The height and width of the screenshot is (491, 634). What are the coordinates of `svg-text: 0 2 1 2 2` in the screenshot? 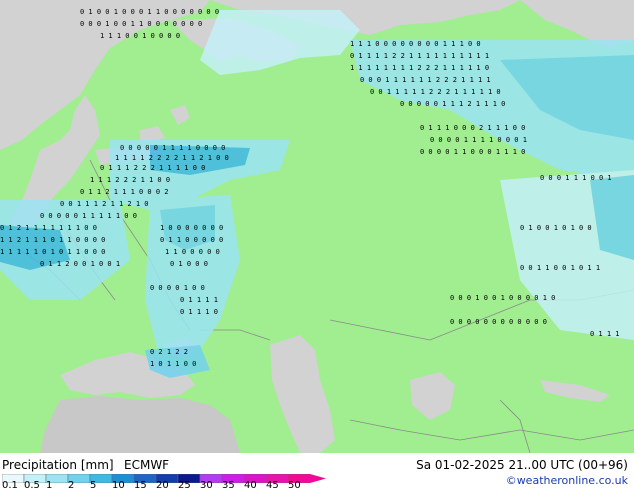 It's located at (169, 352).